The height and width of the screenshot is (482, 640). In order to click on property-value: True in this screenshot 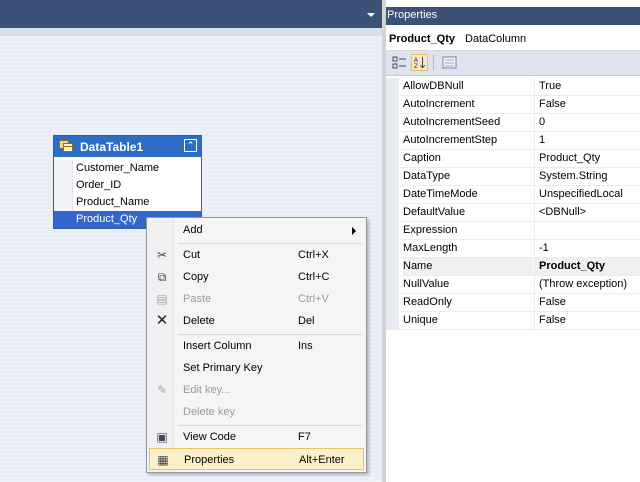, I will do `click(587, 86)`.